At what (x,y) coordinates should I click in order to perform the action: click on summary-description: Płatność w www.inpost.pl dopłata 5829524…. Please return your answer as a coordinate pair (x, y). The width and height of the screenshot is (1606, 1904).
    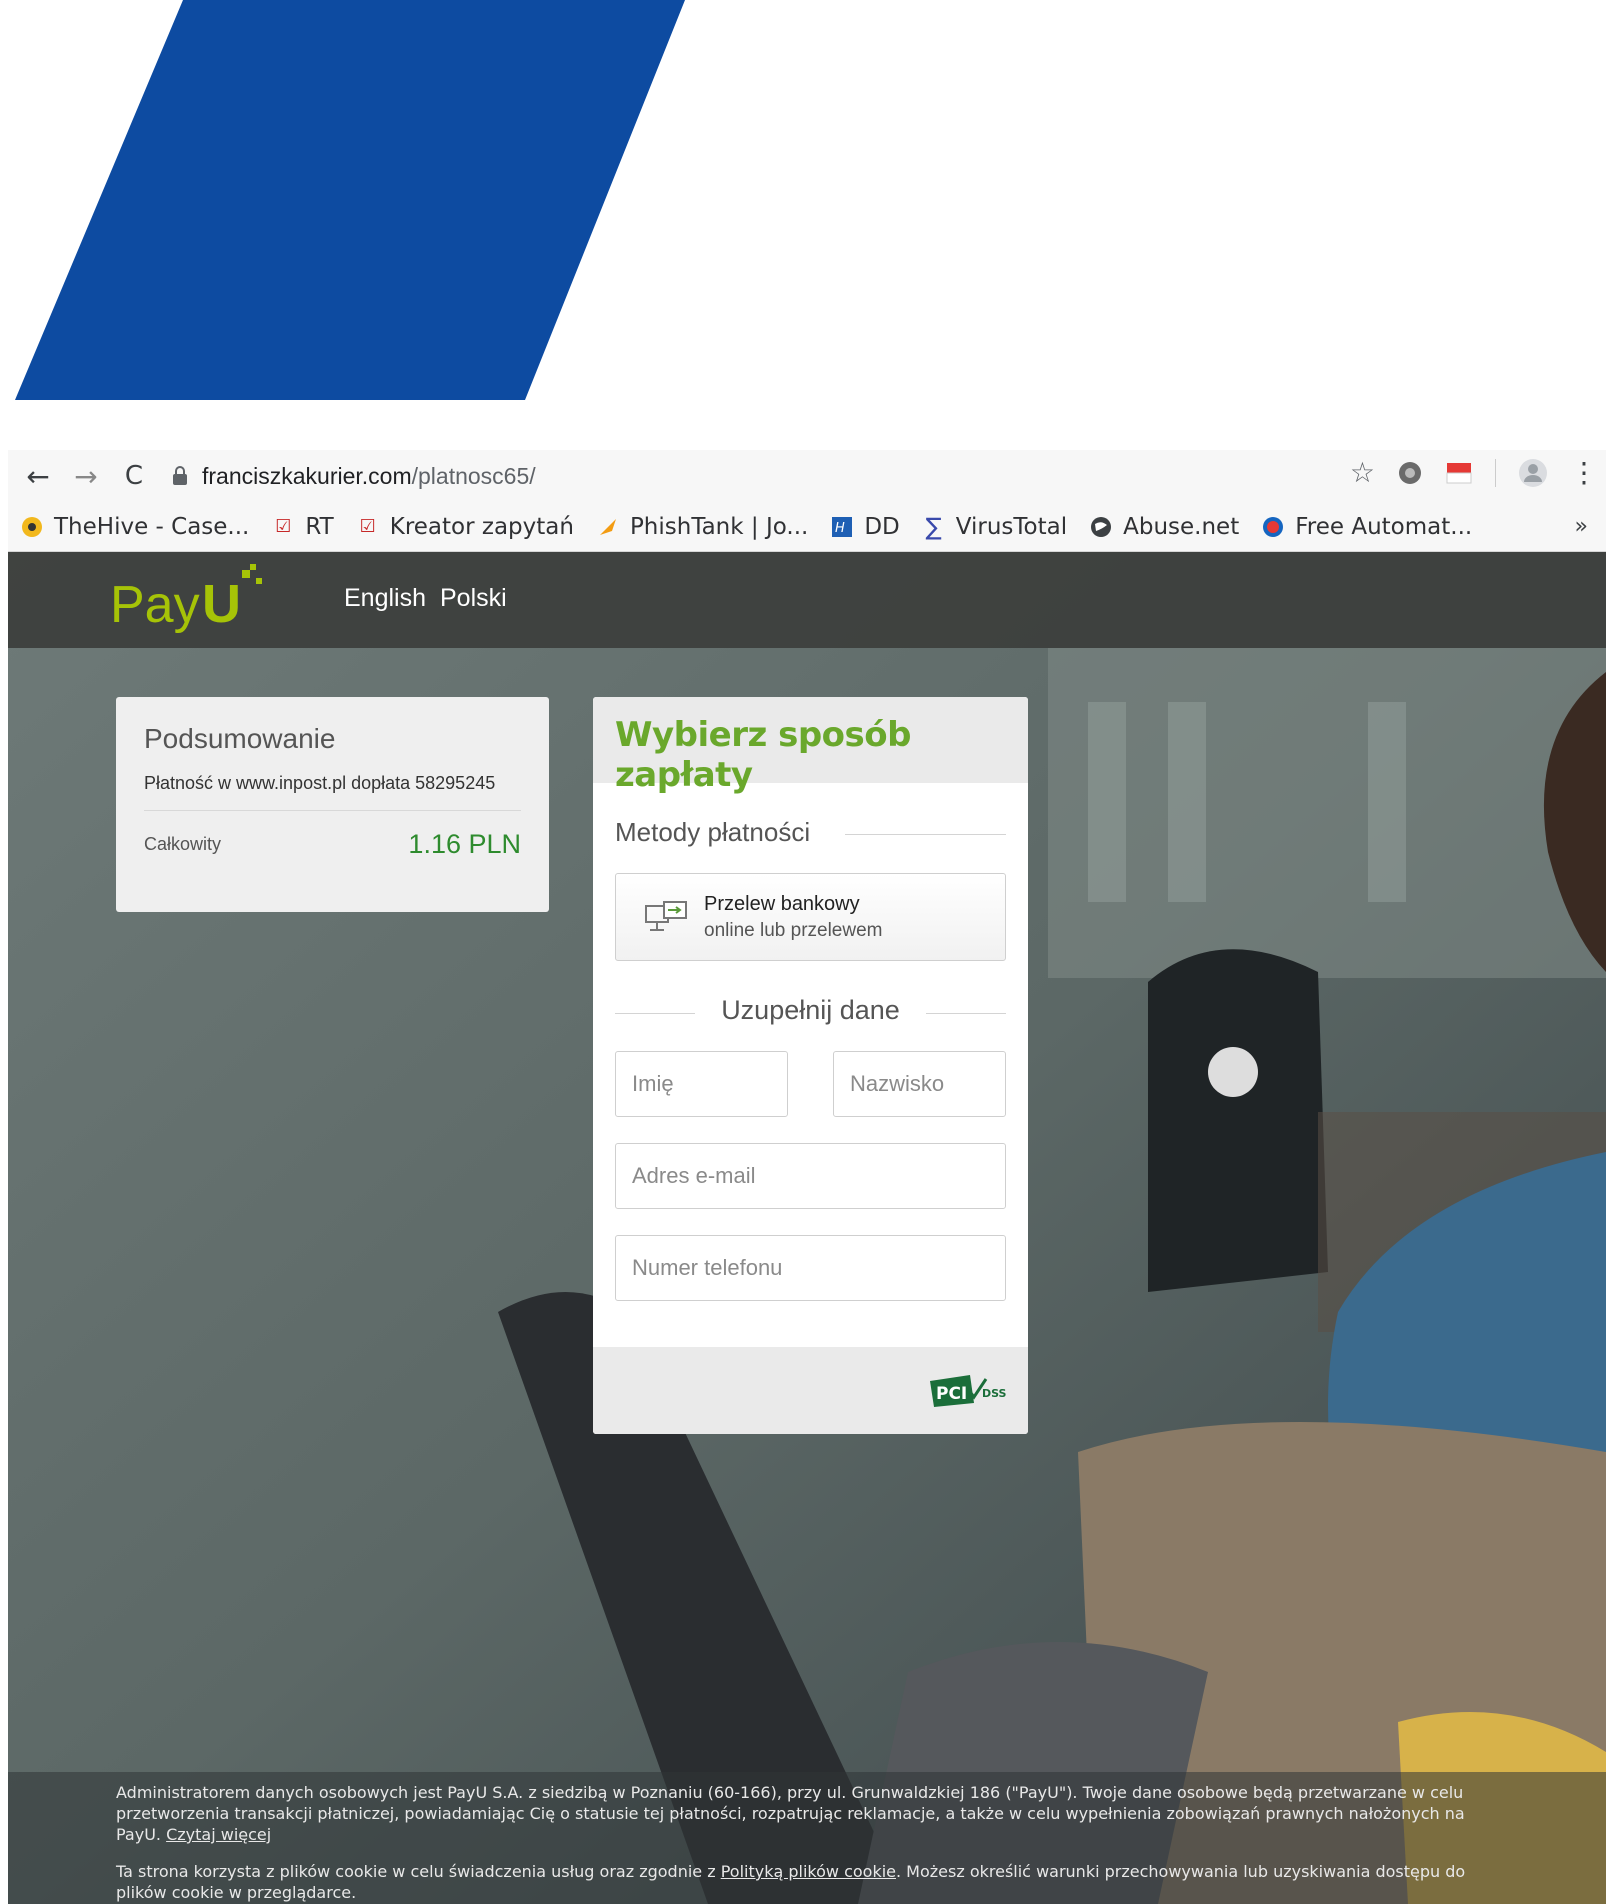
    Looking at the image, I should click on (332, 792).